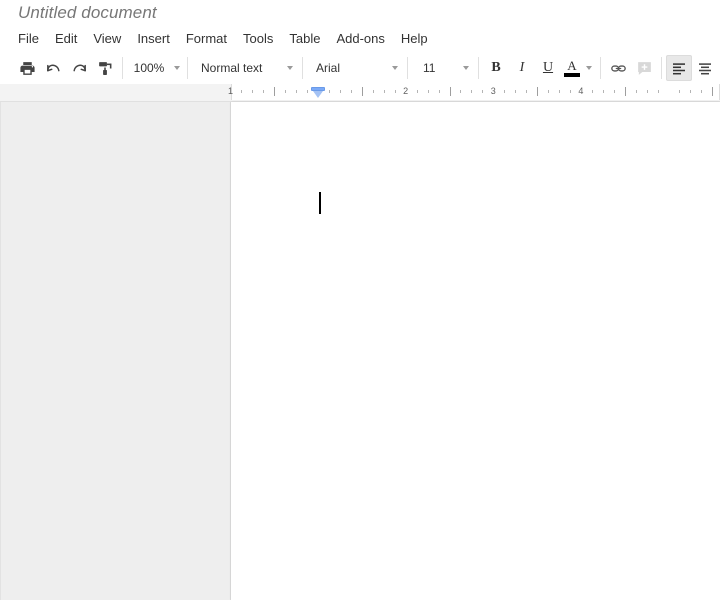 Image resolution: width=720 pixels, height=600 pixels. I want to click on text-color-button: A, so click(572, 68).